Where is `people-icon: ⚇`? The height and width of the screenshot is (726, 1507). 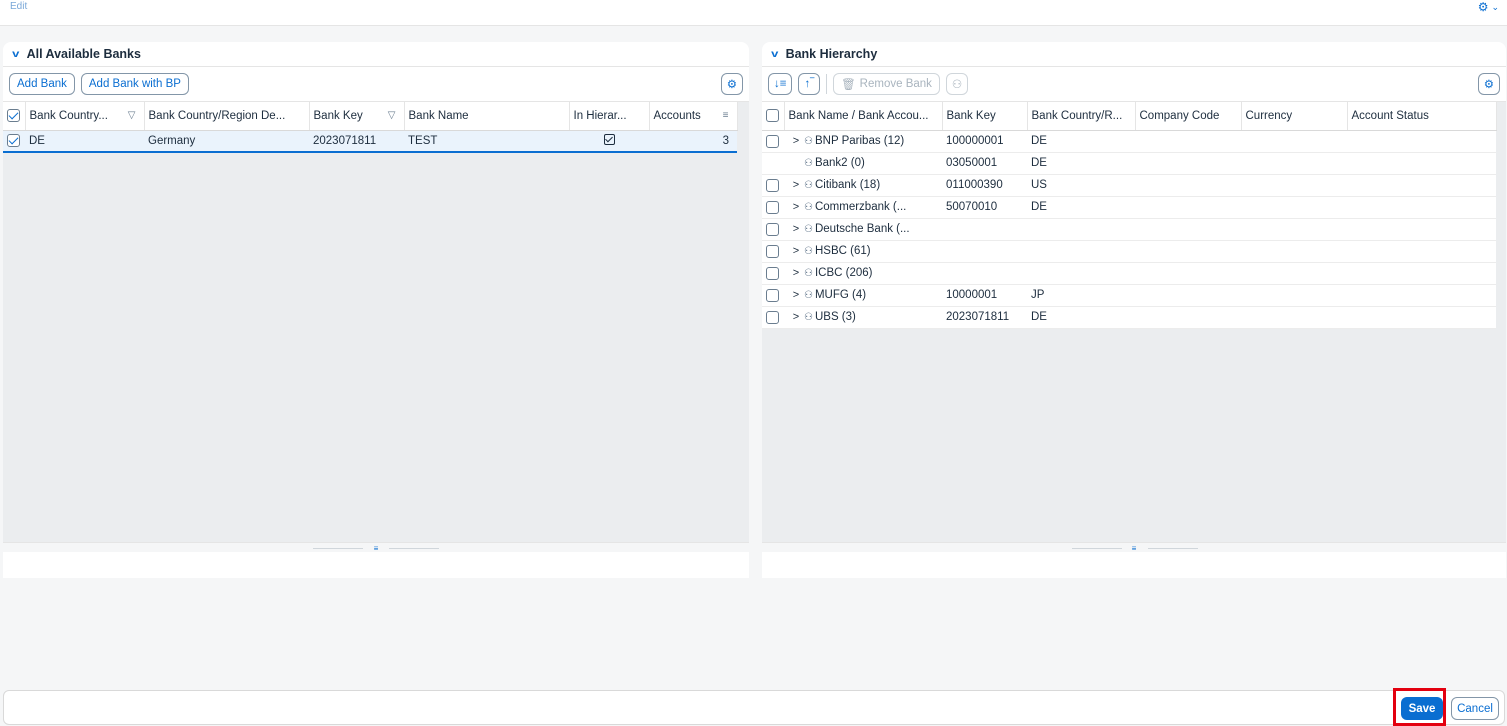
people-icon: ⚇ is located at coordinates (957, 85).